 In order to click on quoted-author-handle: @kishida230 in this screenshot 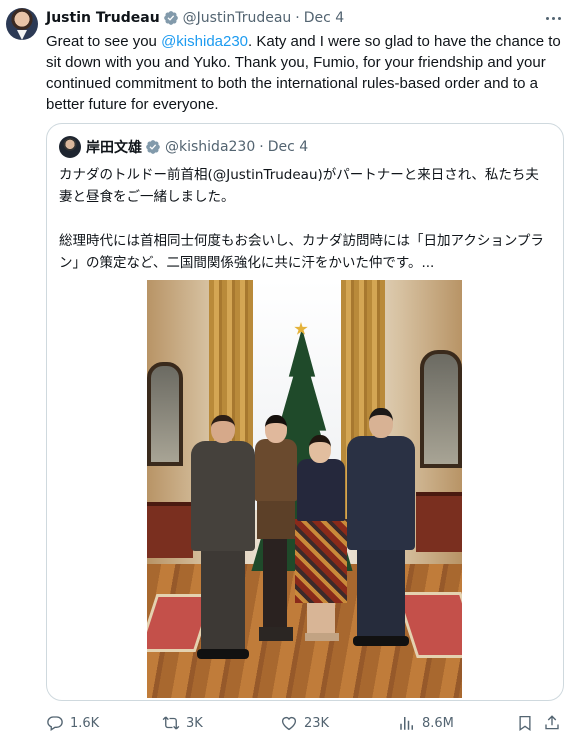, I will do `click(210, 147)`.